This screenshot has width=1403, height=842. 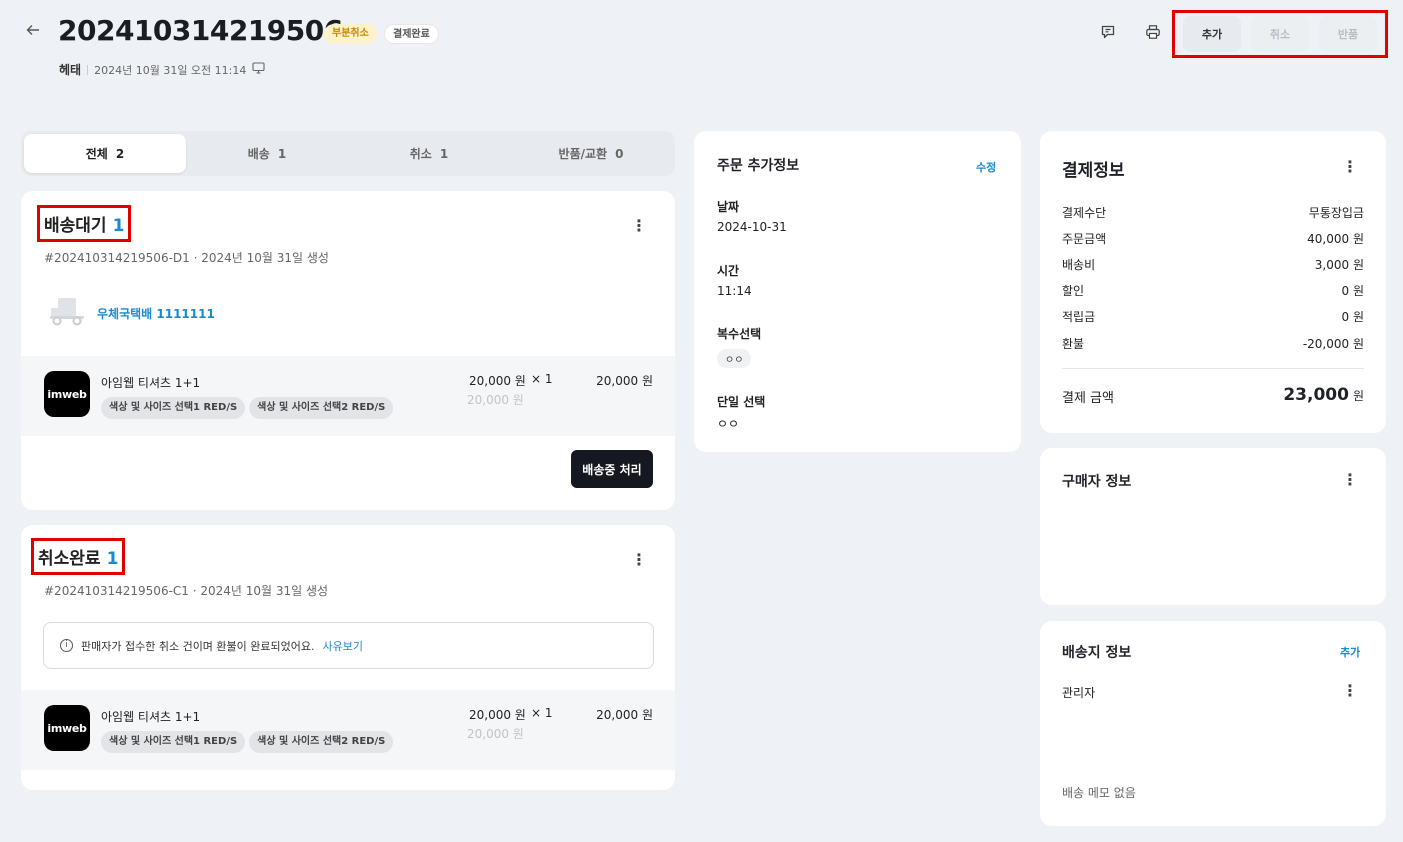 What do you see at coordinates (1093, 171) in the screenshot?
I see `payment-title: 결제정보` at bounding box center [1093, 171].